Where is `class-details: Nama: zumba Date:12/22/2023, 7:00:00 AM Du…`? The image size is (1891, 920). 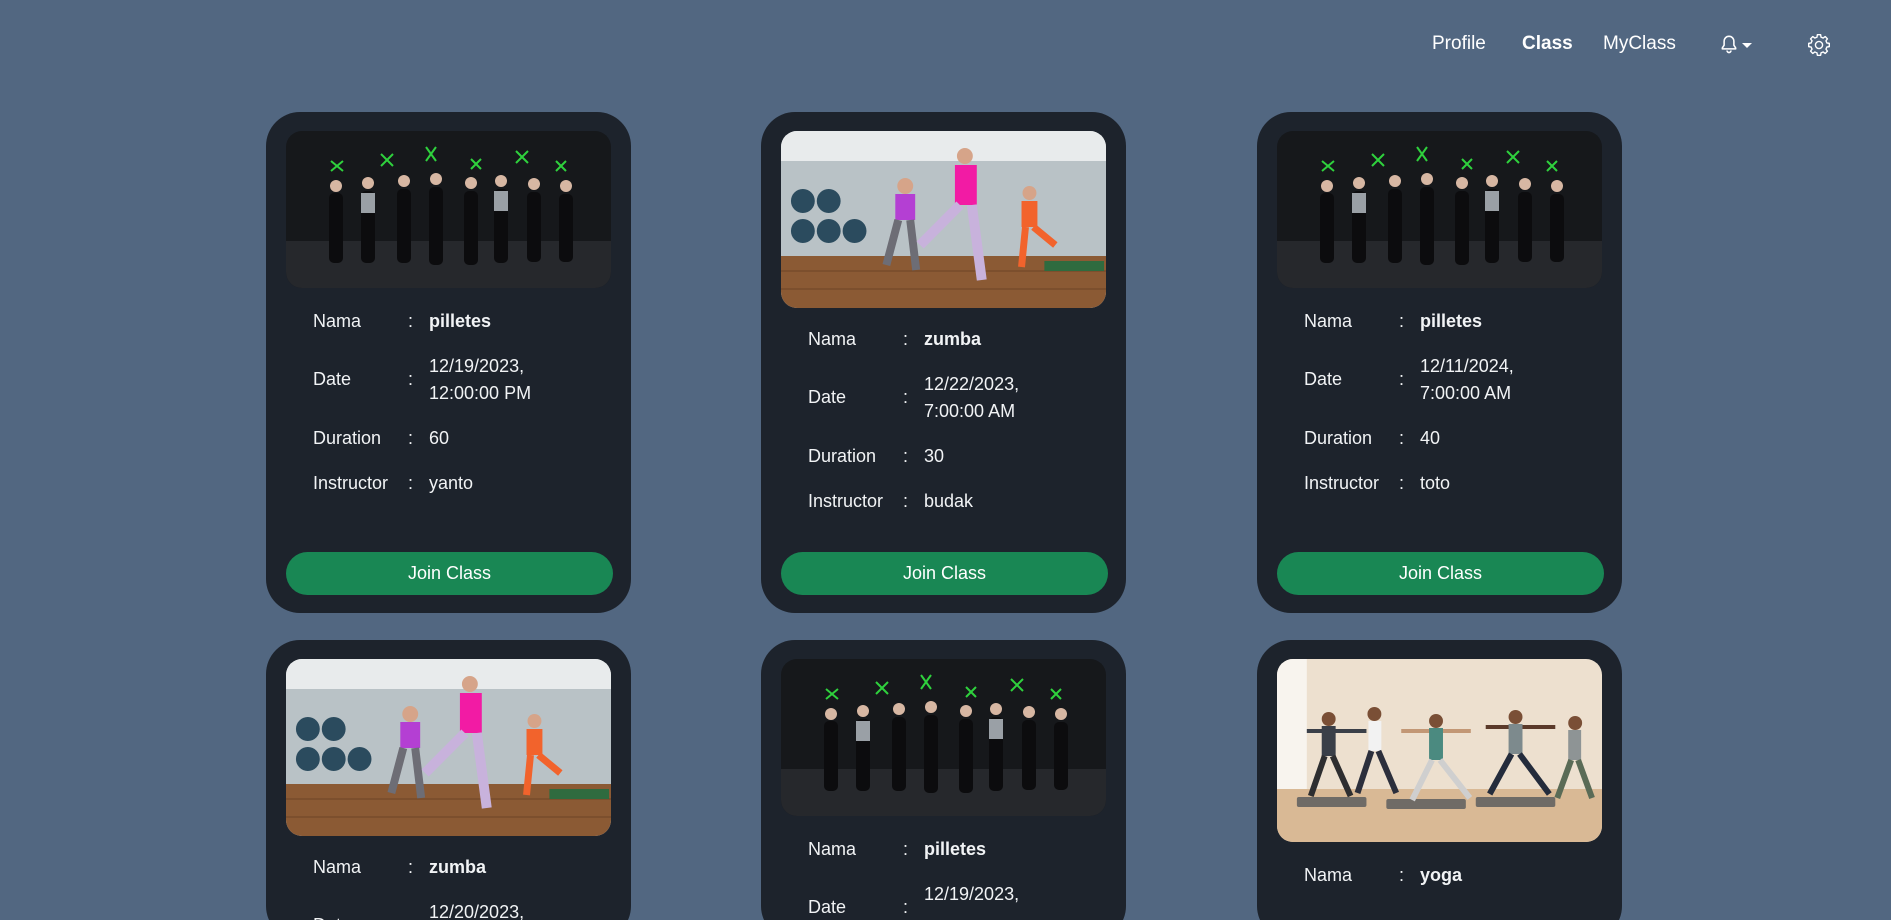 class-details: Nama: zumba Date:12/22/2023, 7:00:00 AM Du… is located at coordinates (957, 429).